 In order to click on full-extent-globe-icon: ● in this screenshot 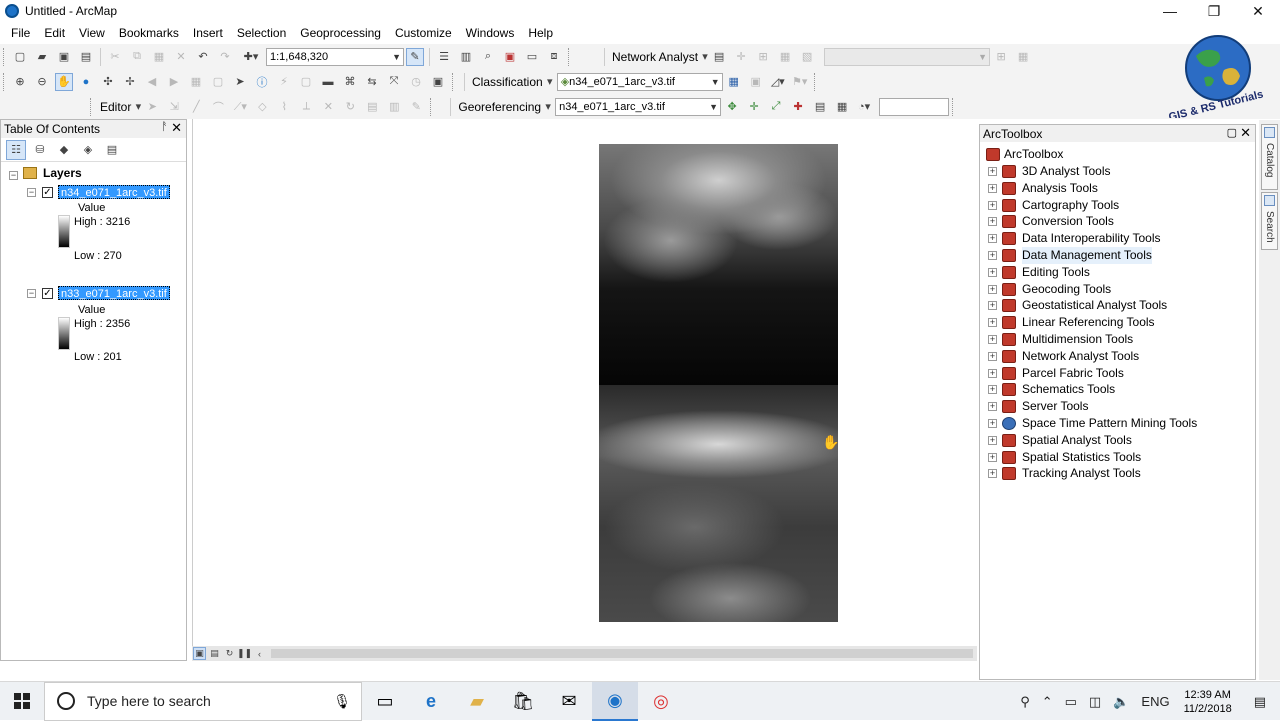, I will do `click(86, 82)`.